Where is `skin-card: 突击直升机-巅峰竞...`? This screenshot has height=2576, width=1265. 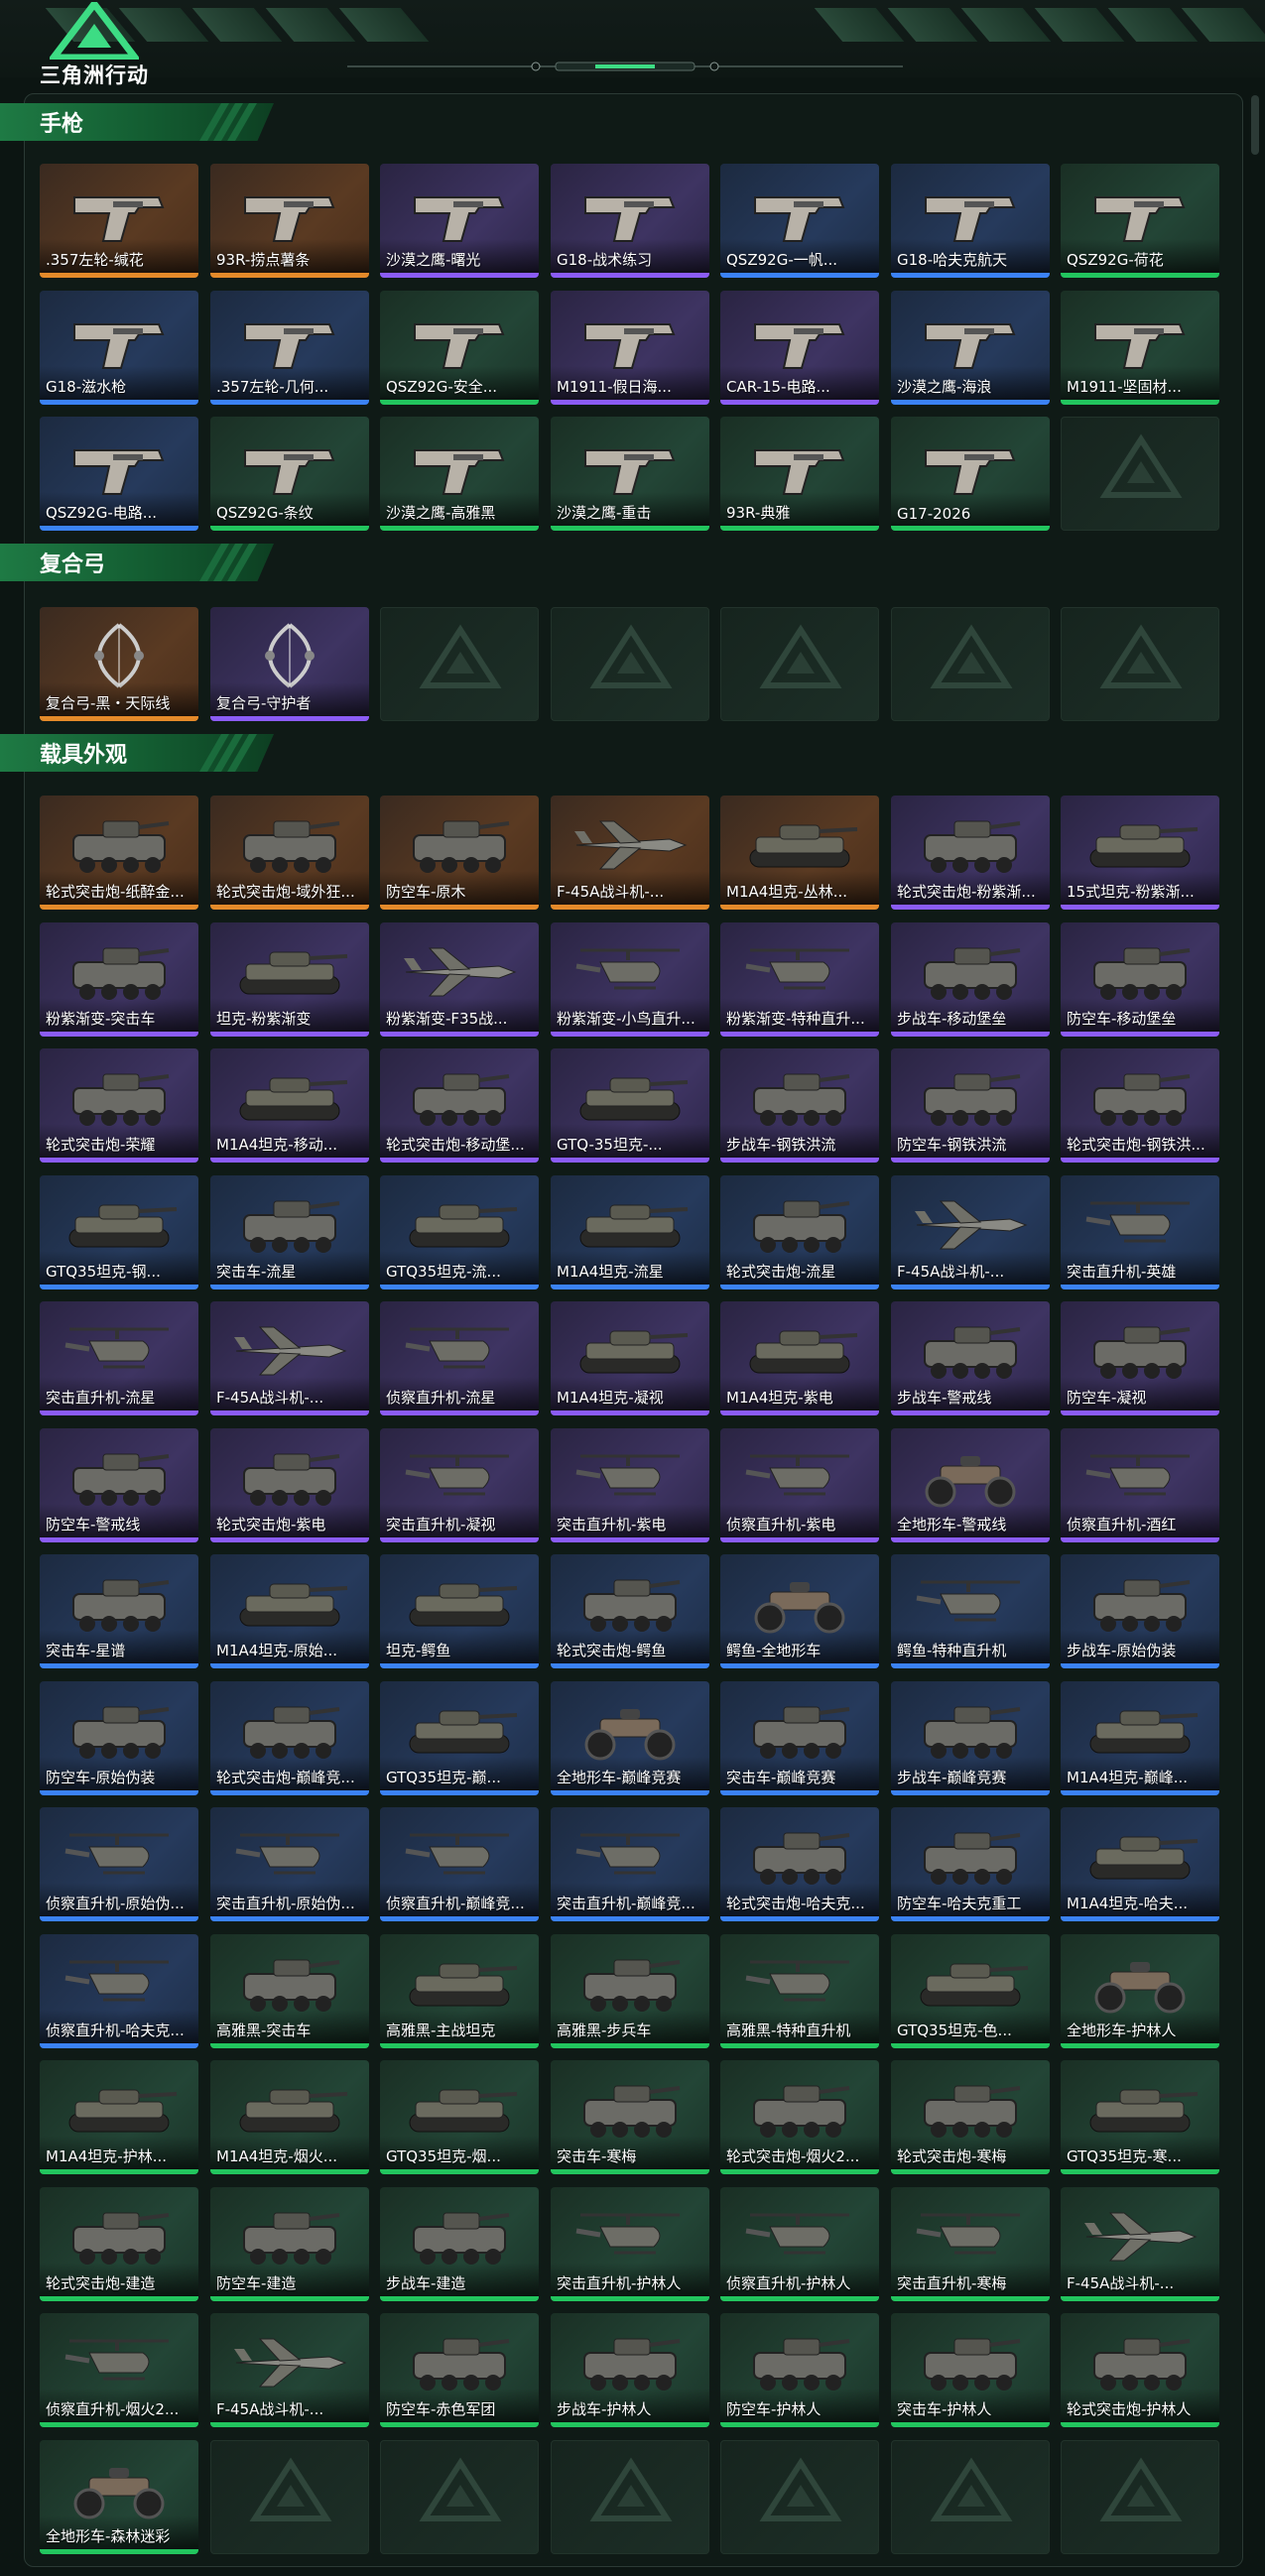 skin-card: 突击直升机-巅峰竞... is located at coordinates (630, 1864).